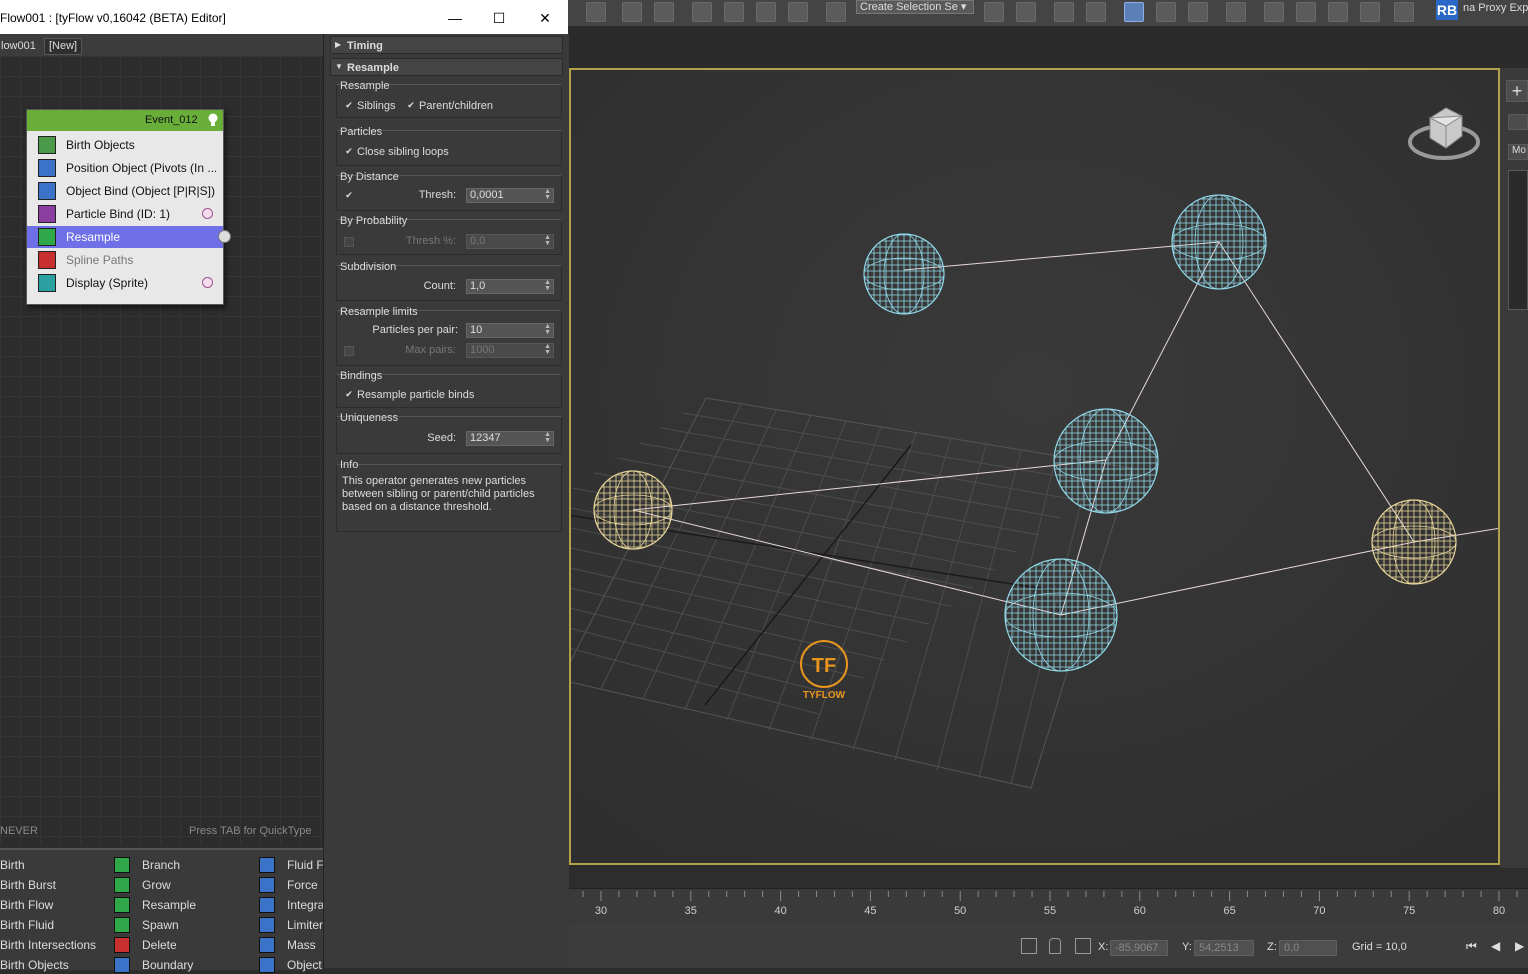 The image size is (1528, 974). What do you see at coordinates (161, 45) in the screenshot?
I see `editor-tab-bar: low001 [New]` at bounding box center [161, 45].